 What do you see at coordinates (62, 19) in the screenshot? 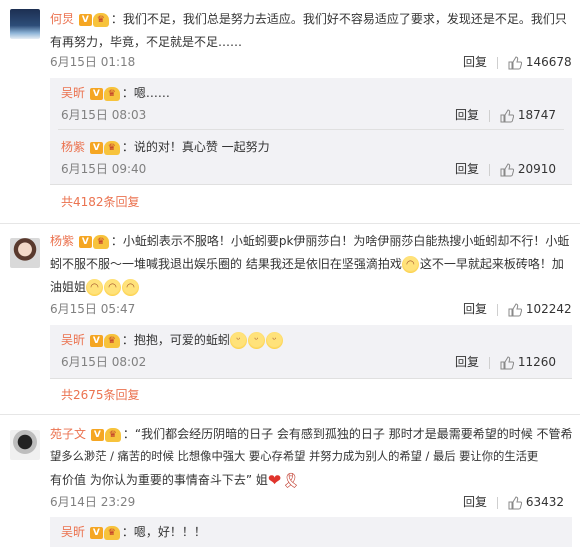
I see `username: 何炅` at bounding box center [62, 19].